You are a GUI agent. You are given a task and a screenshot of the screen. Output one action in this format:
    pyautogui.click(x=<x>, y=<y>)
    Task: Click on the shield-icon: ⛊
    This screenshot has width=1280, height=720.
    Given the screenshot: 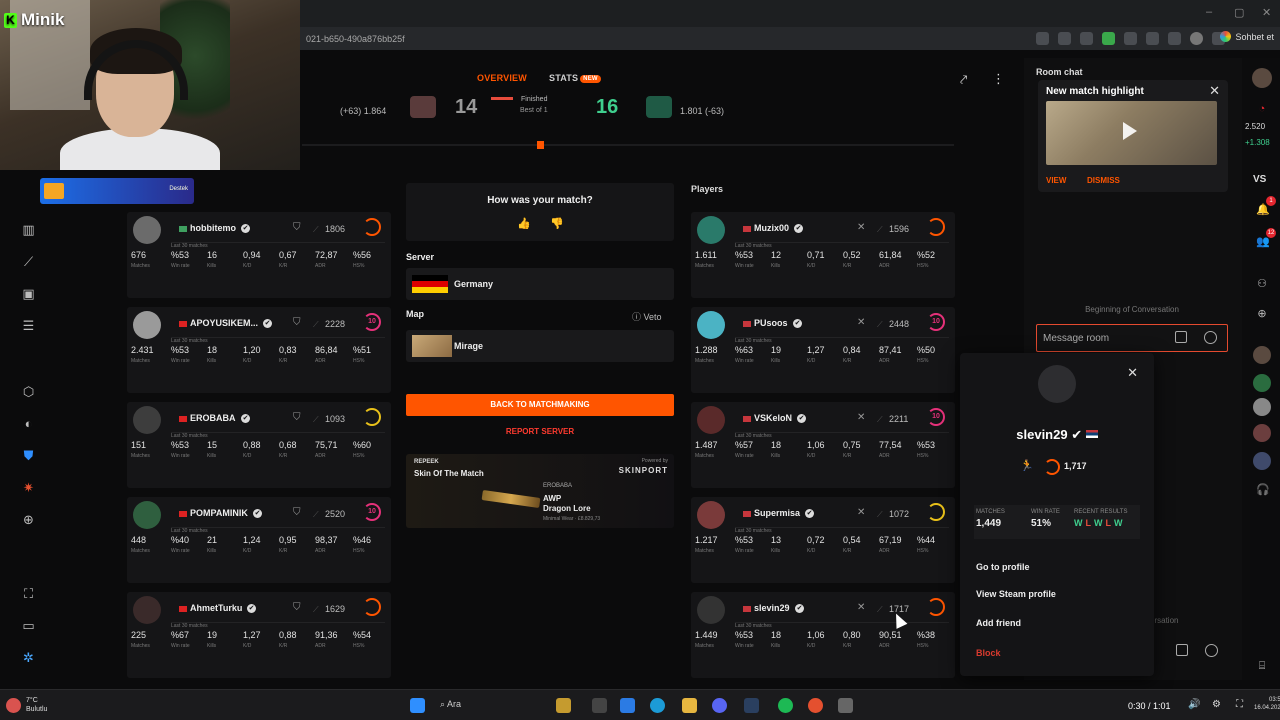 What is the action you would take?
    pyautogui.click(x=28, y=455)
    